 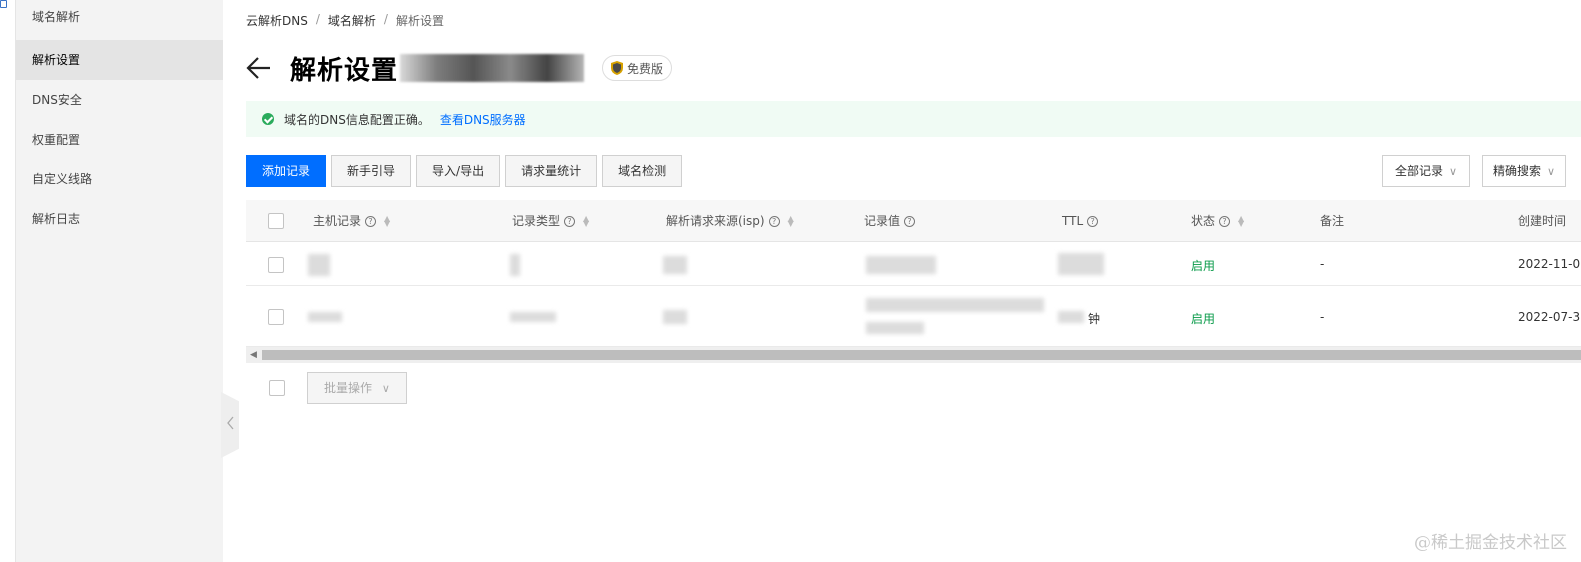 What do you see at coordinates (483, 119) in the screenshot?
I see `view-dns-servers-link: 查看DNS服务器` at bounding box center [483, 119].